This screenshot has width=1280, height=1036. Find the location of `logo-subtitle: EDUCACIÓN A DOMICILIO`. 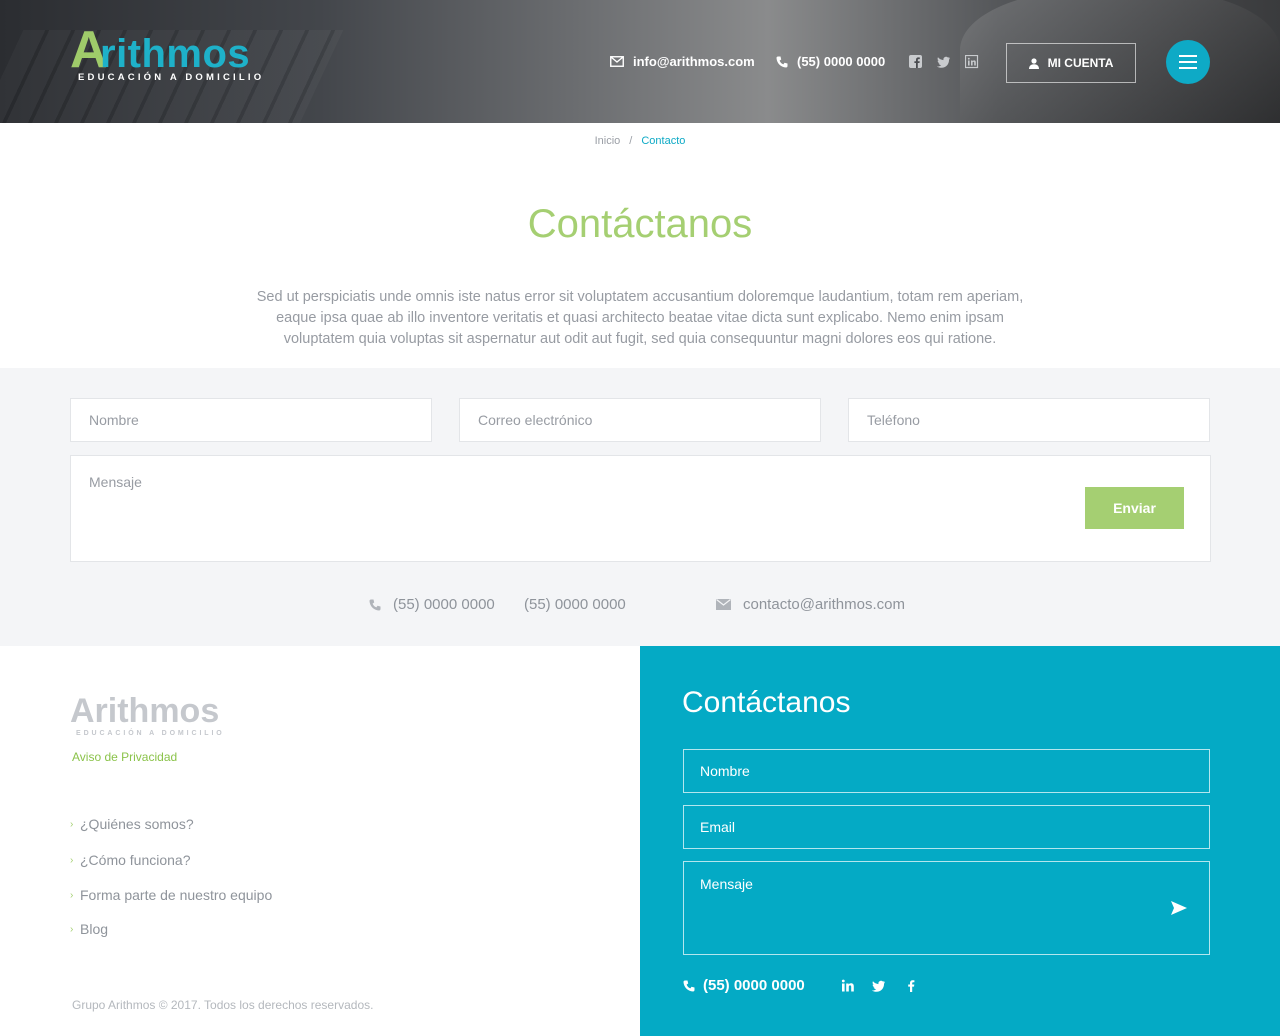

logo-subtitle: EDUCACIÓN A DOMICILIO is located at coordinates (171, 77).